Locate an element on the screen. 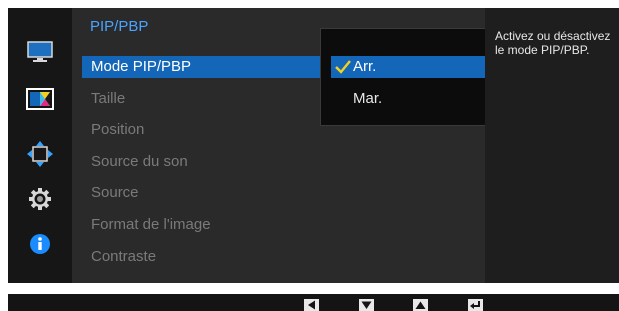 The height and width of the screenshot is (311, 619). settings-icon is located at coordinates (40, 199).